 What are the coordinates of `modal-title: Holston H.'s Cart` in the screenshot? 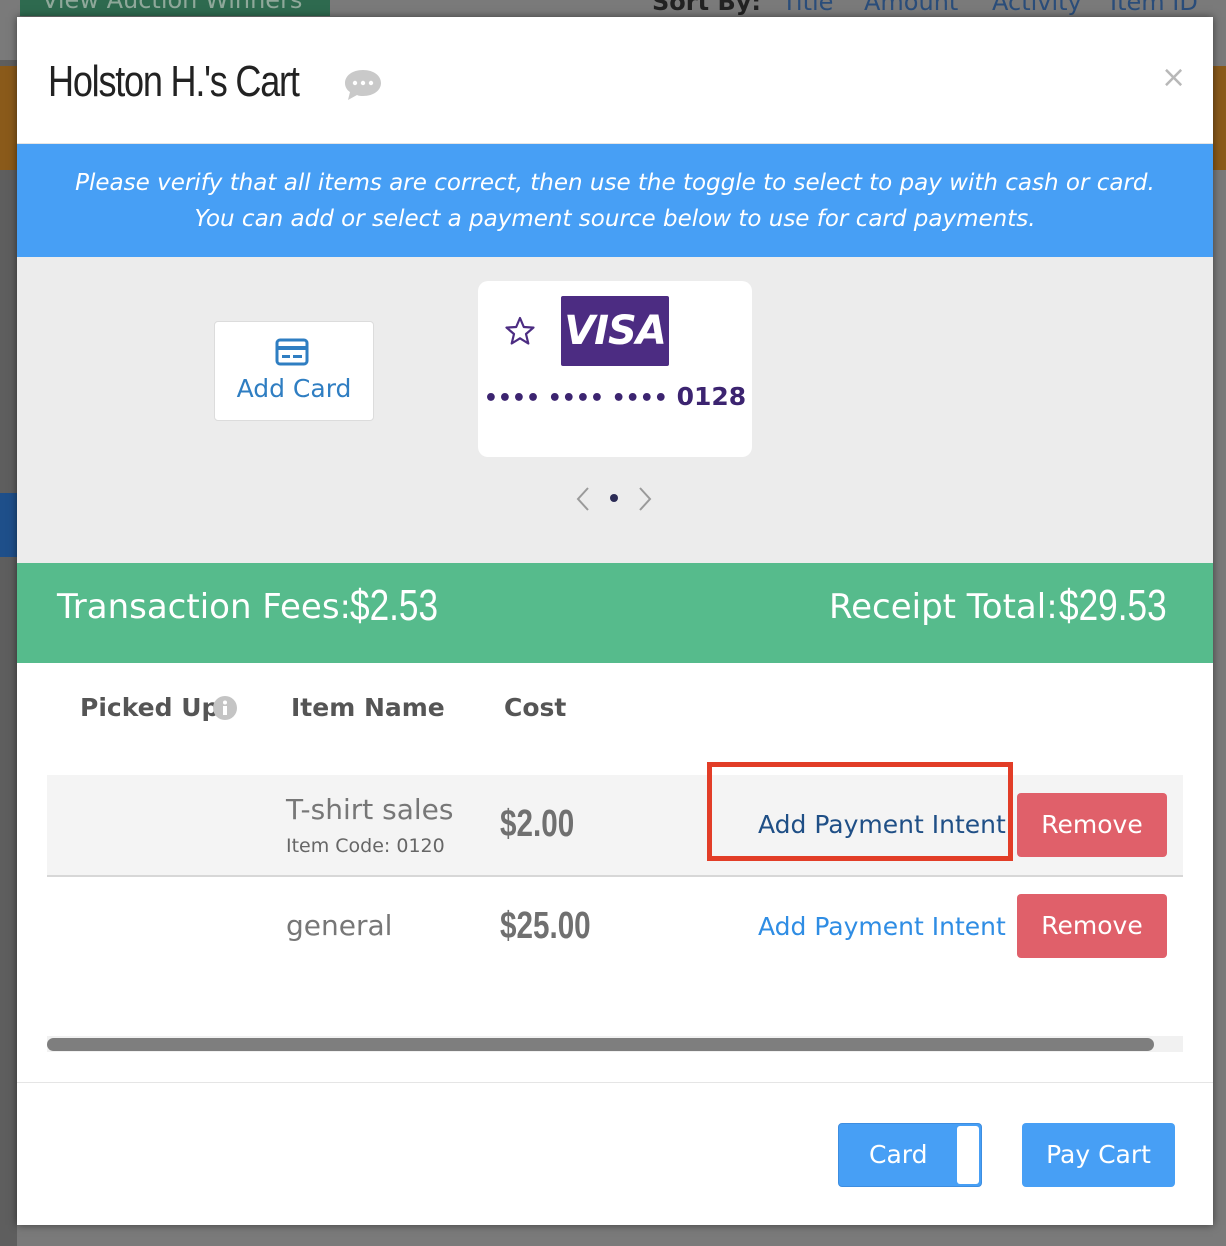 It's located at (174, 81).